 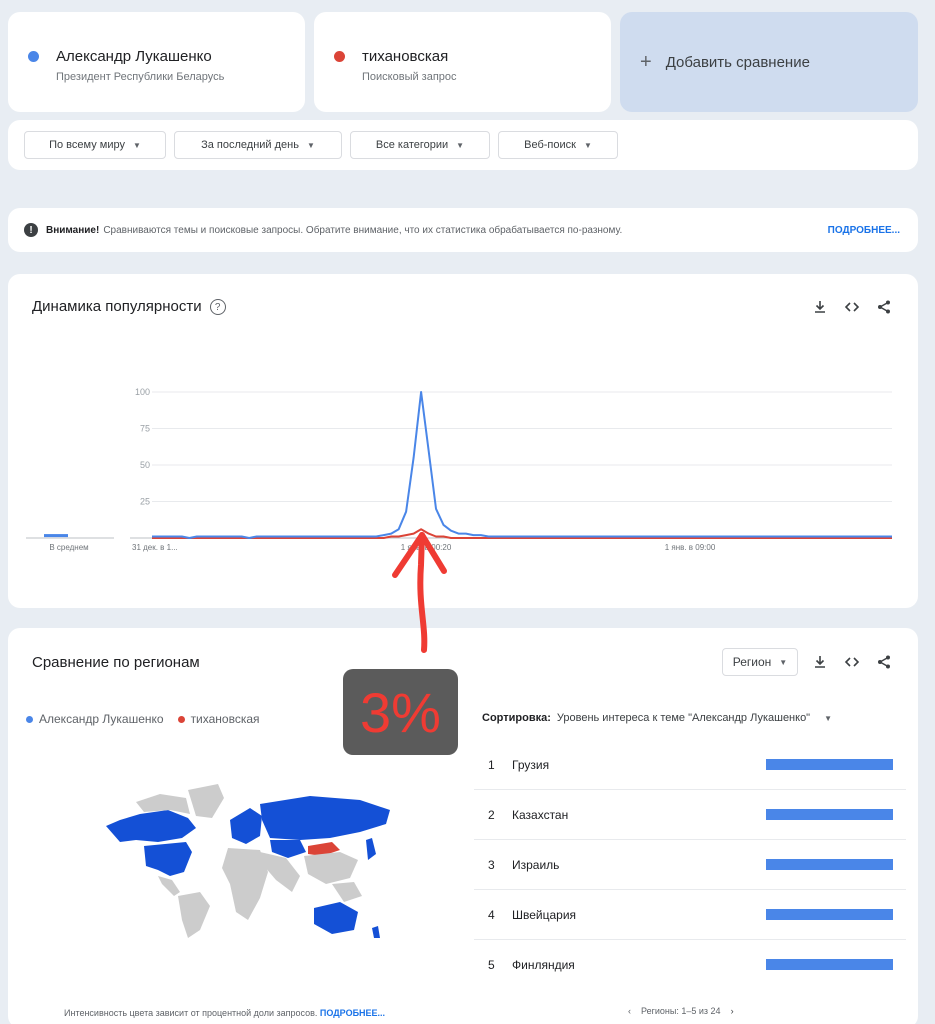 What do you see at coordinates (884, 662) in the screenshot?
I see `share-icon` at bounding box center [884, 662].